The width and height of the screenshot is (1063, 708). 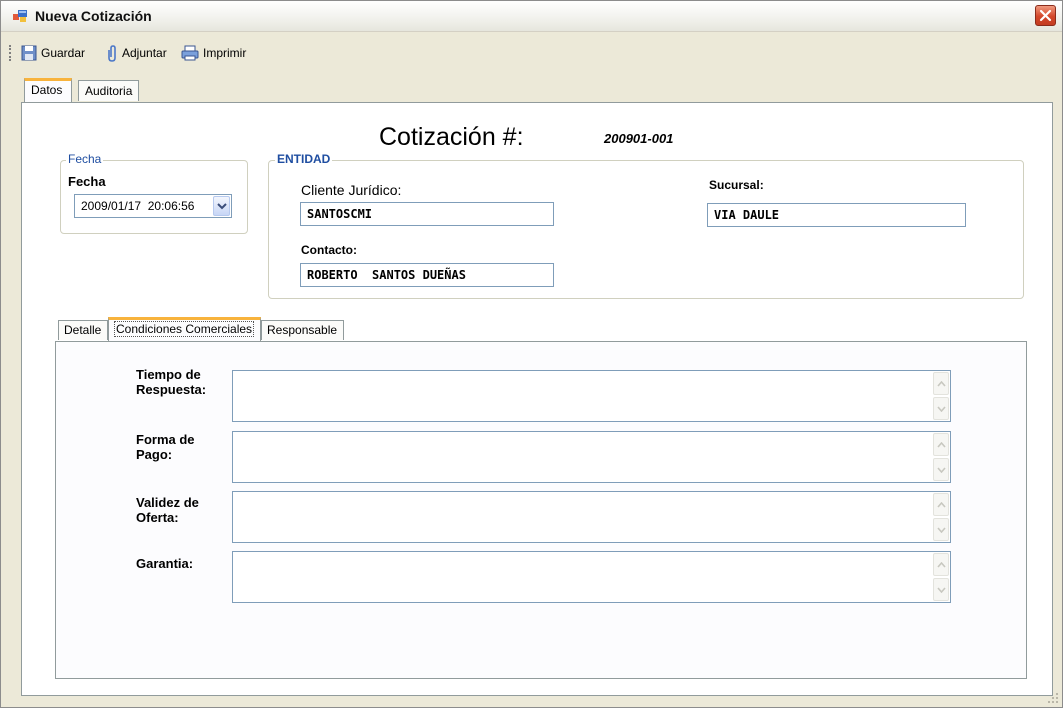 I want to click on garantia-scrollbar, so click(x=941, y=577).